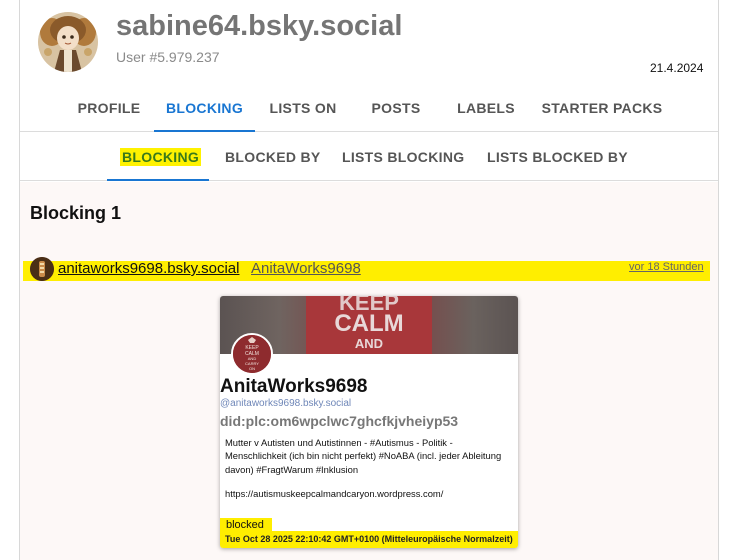  What do you see at coordinates (76, 213) in the screenshot?
I see `section-title: Blocking 1` at bounding box center [76, 213].